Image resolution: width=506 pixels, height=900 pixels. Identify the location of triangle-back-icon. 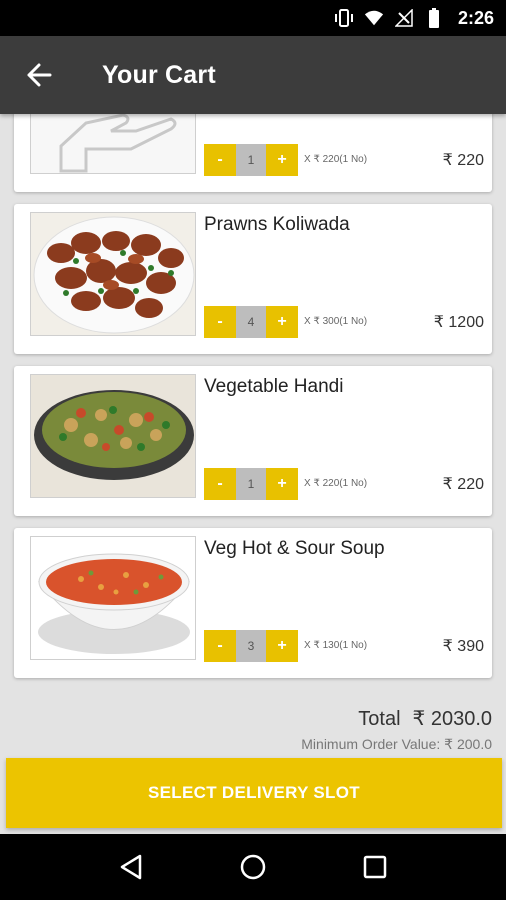
(131, 867).